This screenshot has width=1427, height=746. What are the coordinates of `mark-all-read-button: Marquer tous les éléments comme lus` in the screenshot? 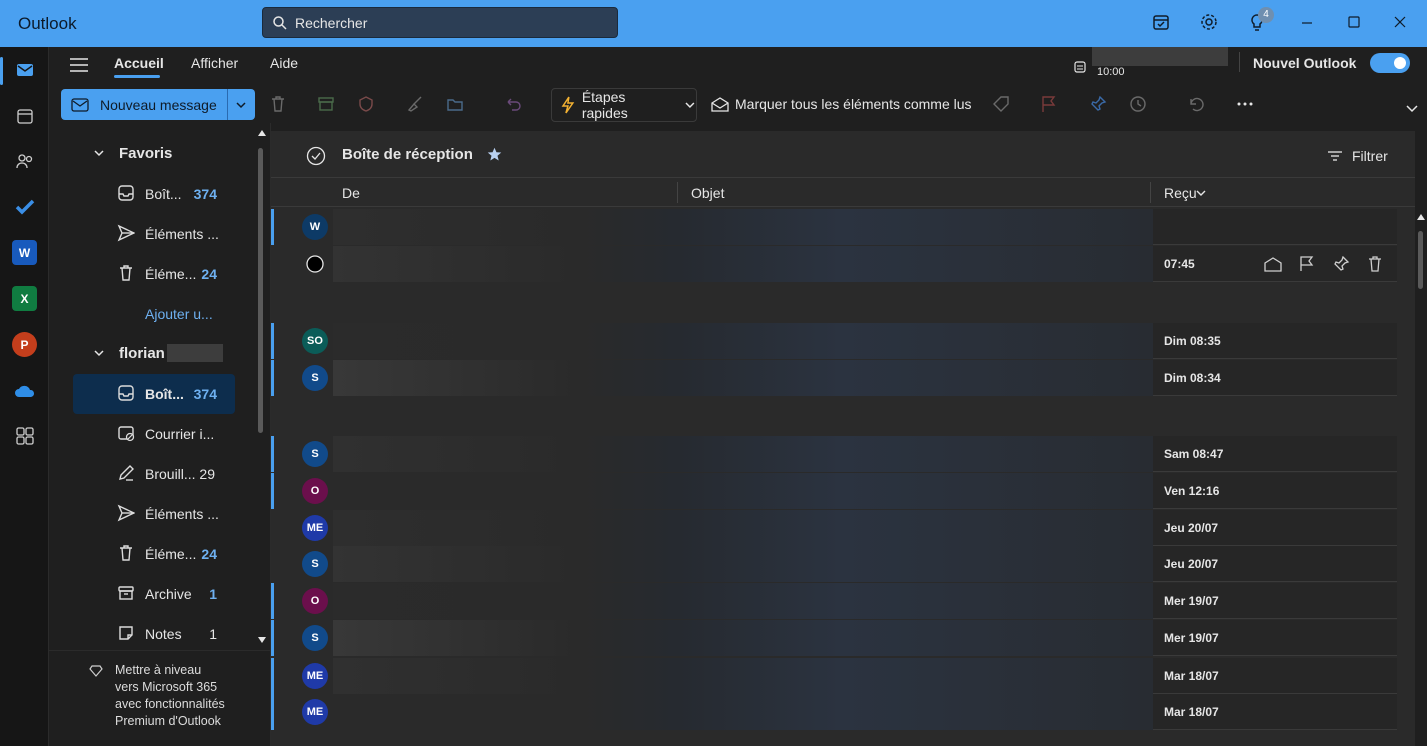 It's located at (841, 104).